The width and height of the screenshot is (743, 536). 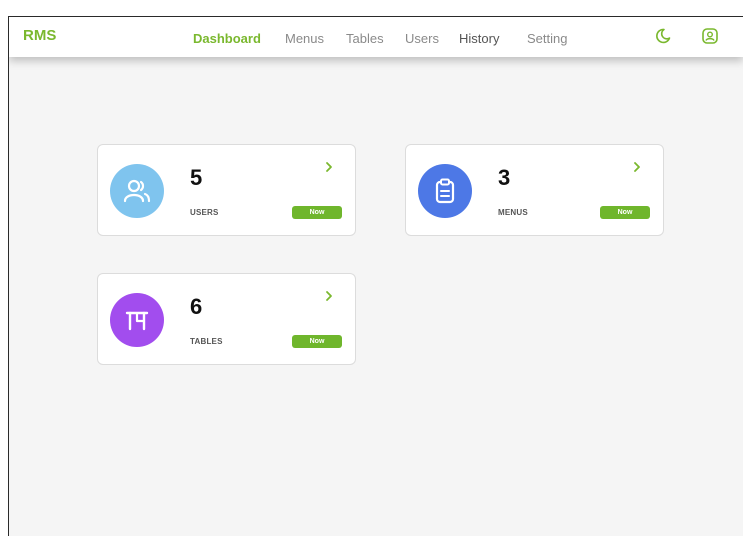 I want to click on nav-setting: Setting, so click(x=547, y=38).